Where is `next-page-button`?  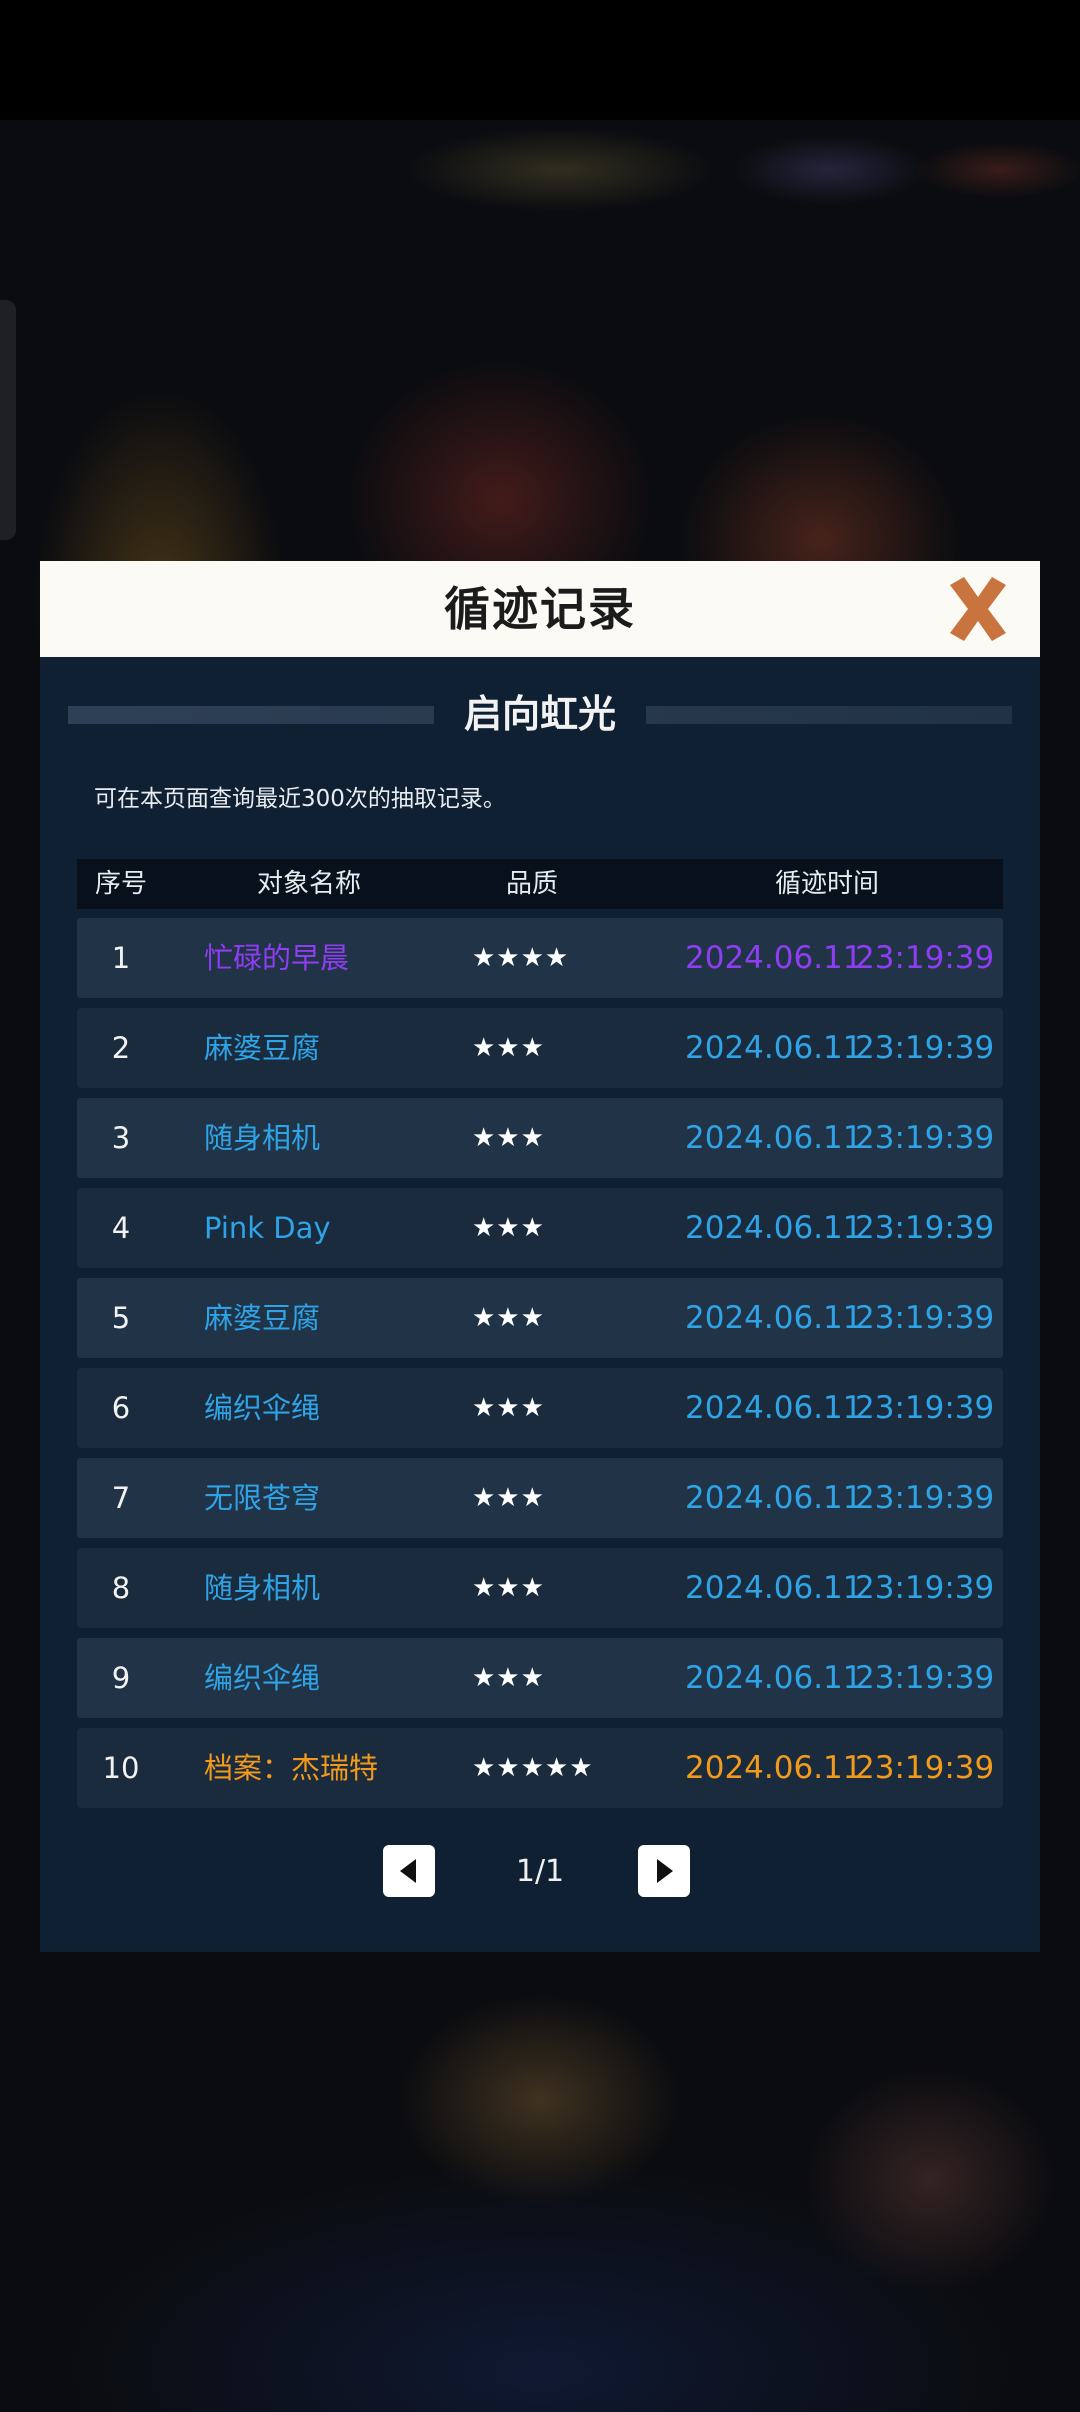 next-page-button is located at coordinates (664, 1871).